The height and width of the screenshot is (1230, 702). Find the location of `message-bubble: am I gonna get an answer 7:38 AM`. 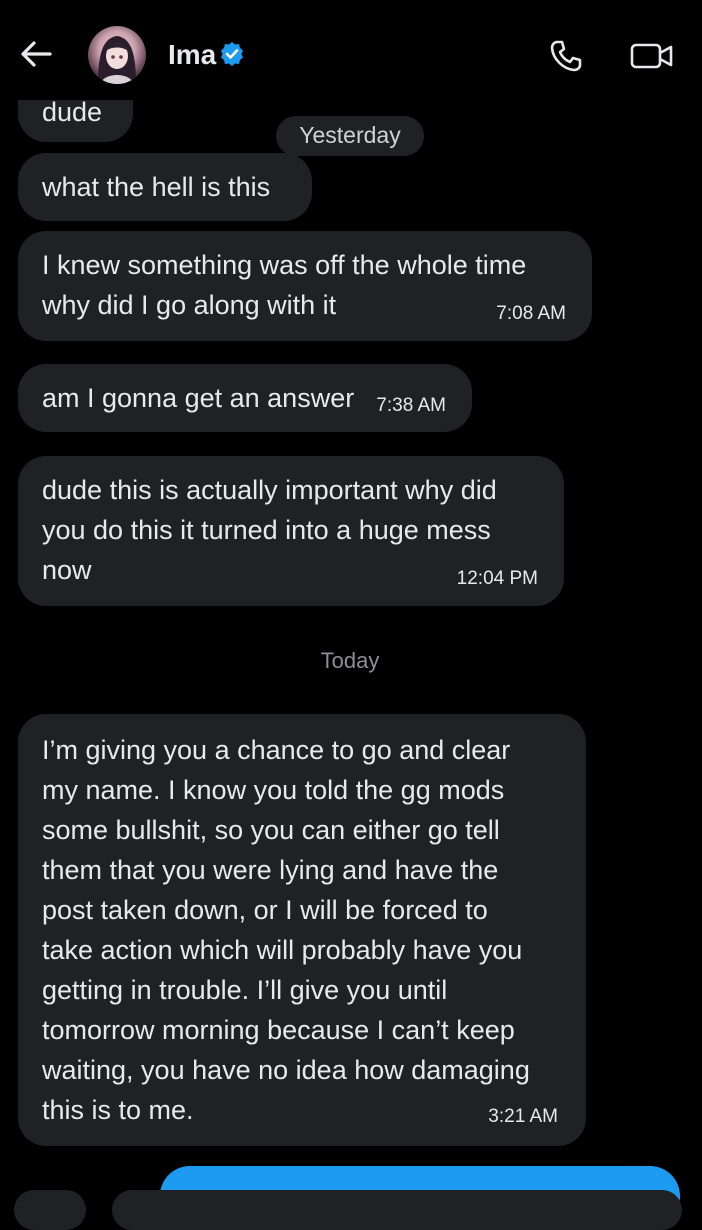

message-bubble: am I gonna get an answer 7:38 AM is located at coordinates (245, 398).